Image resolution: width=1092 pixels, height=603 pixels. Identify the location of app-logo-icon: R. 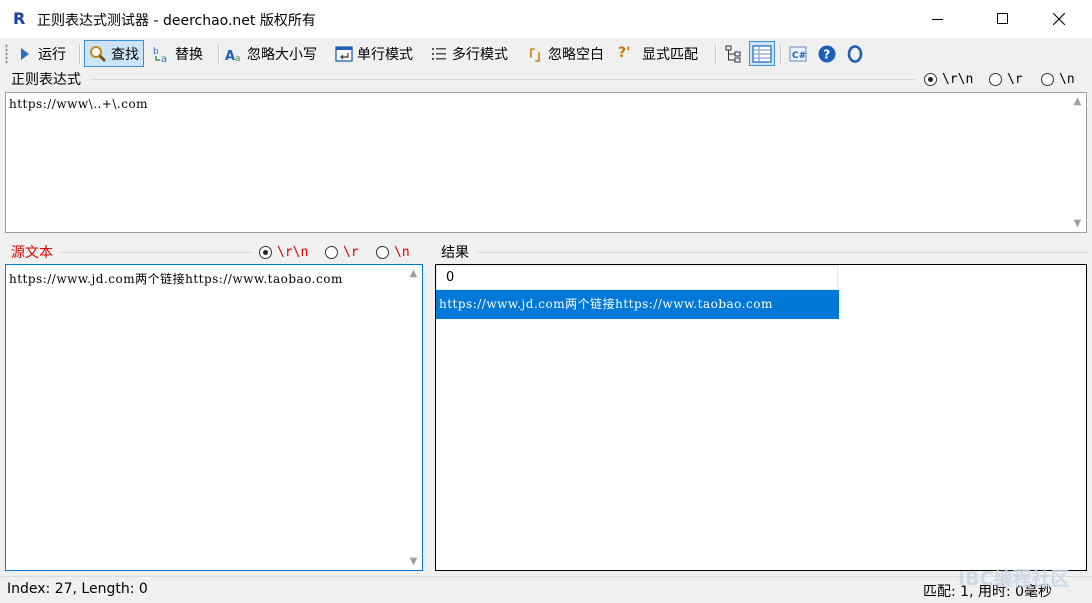
(19, 18).